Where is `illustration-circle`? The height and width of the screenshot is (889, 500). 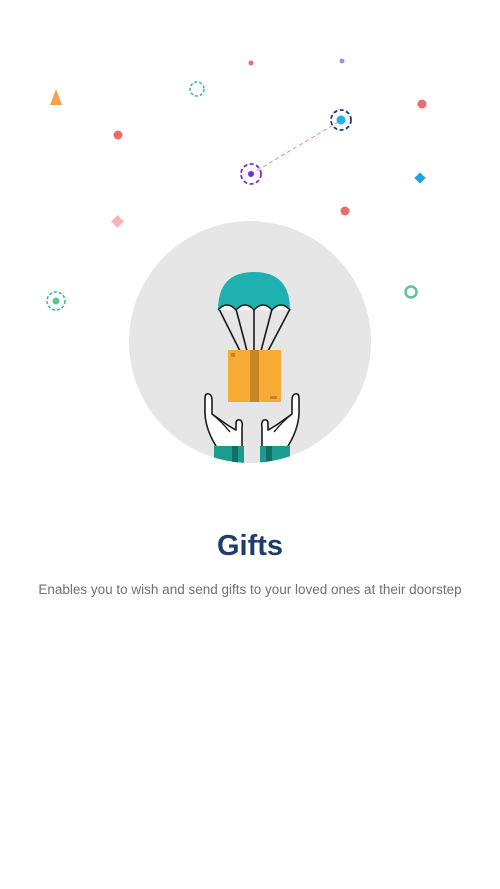
illustration-circle is located at coordinates (250, 342).